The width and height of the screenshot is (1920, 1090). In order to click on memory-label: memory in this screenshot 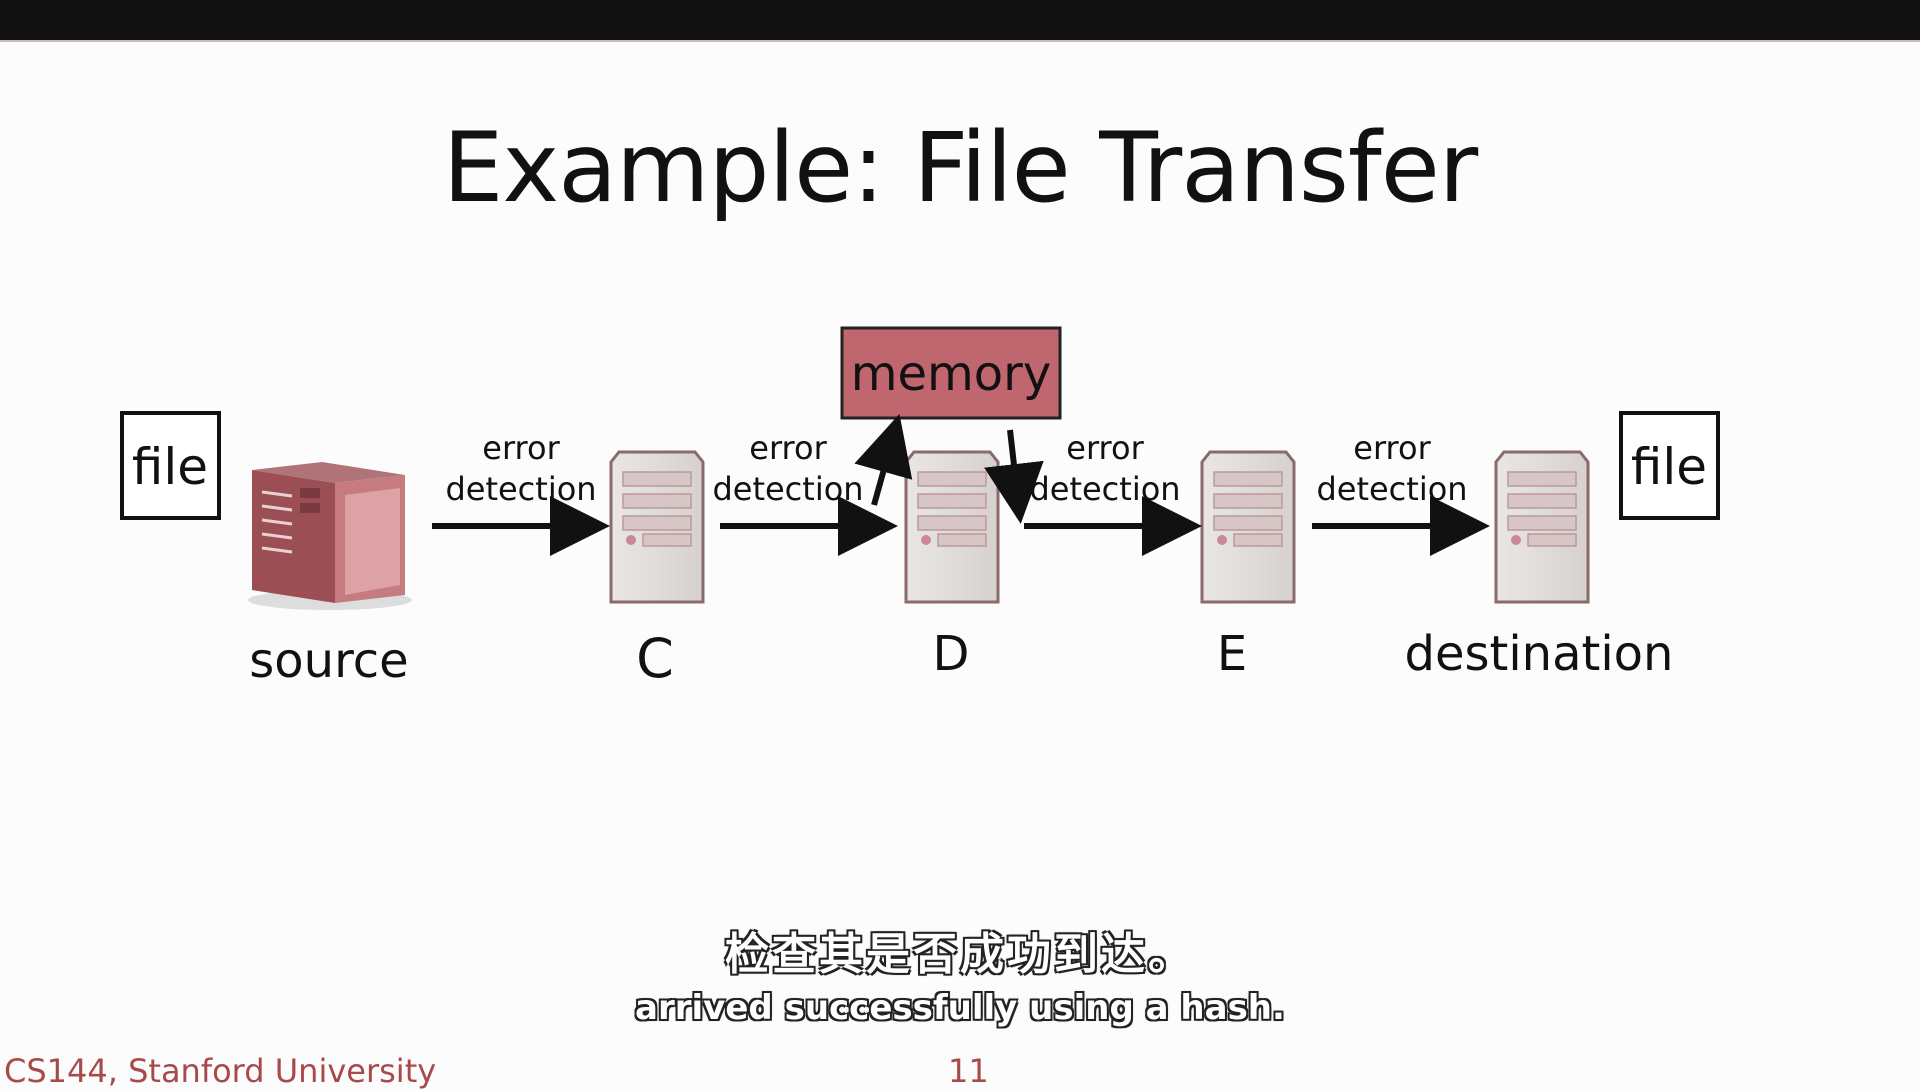, I will do `click(951, 374)`.